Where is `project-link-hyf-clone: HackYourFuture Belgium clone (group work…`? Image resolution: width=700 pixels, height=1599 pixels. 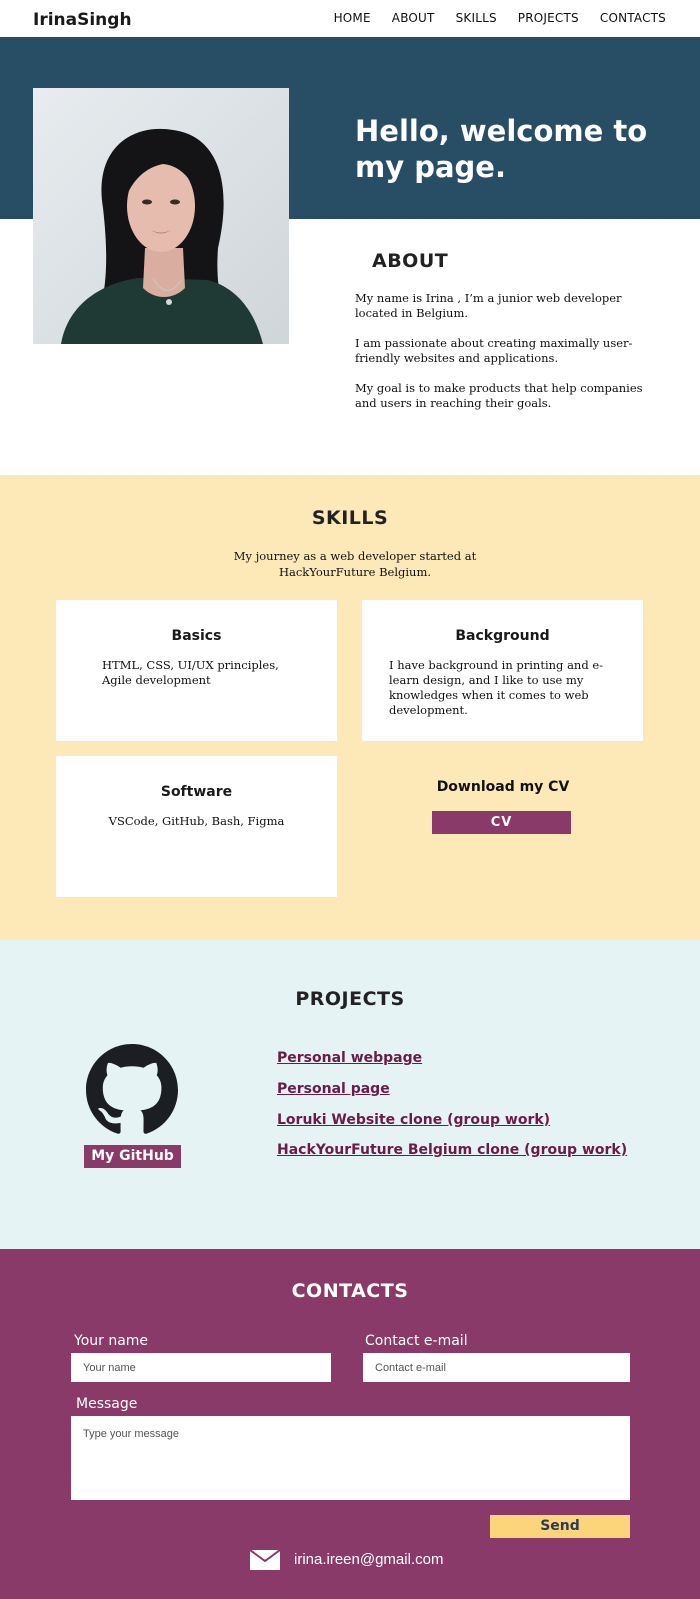 project-link-hyf-clone: HackYourFuture Belgium clone (group work… is located at coordinates (452, 1150).